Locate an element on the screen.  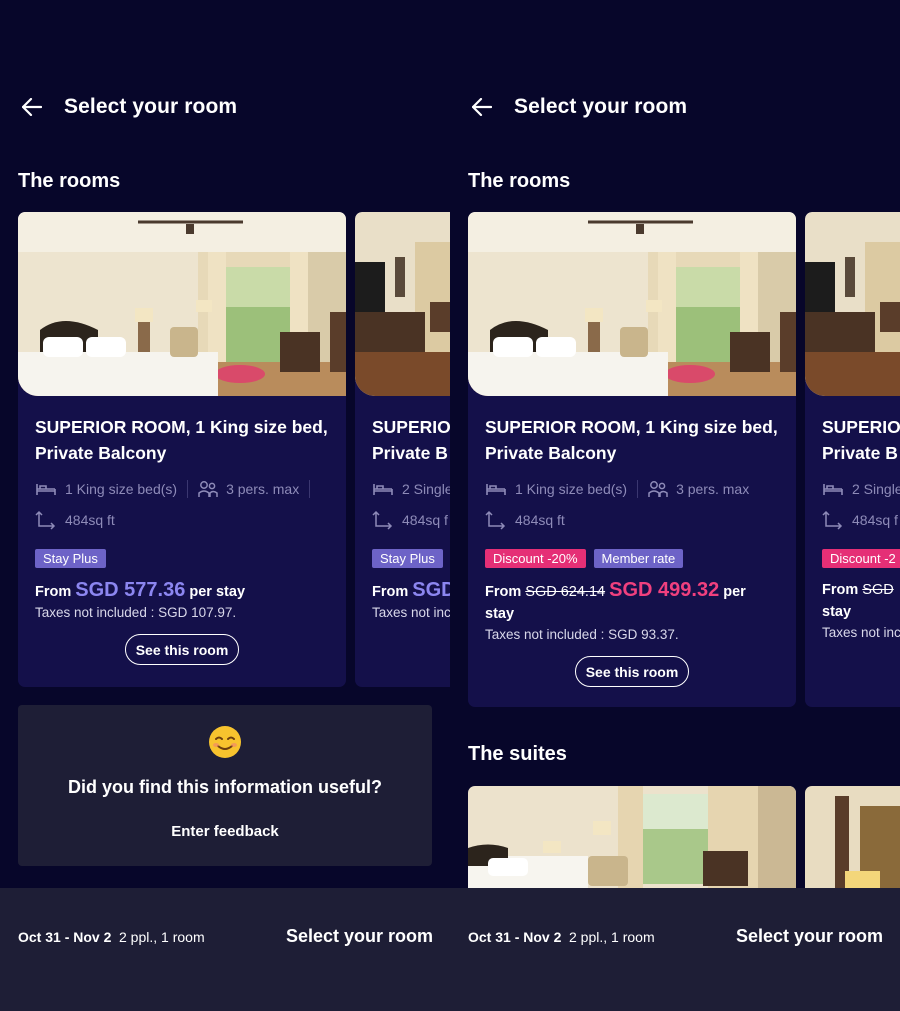
member-rate-badge: Member rate is located at coordinates (638, 558).